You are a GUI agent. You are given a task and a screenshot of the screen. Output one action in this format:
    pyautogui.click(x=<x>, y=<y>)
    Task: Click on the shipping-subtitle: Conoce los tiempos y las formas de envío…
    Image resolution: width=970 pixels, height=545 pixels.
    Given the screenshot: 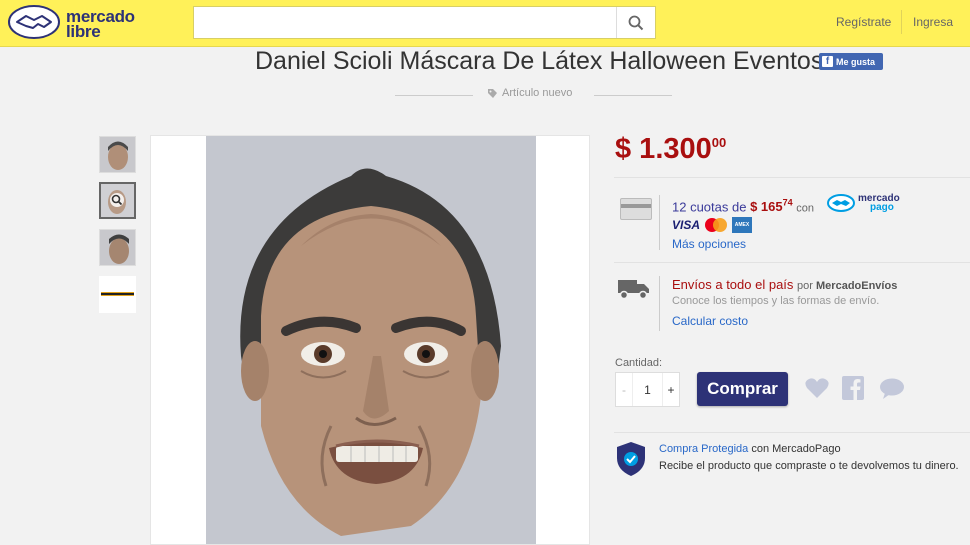 What is the action you would take?
    pyautogui.click(x=776, y=301)
    